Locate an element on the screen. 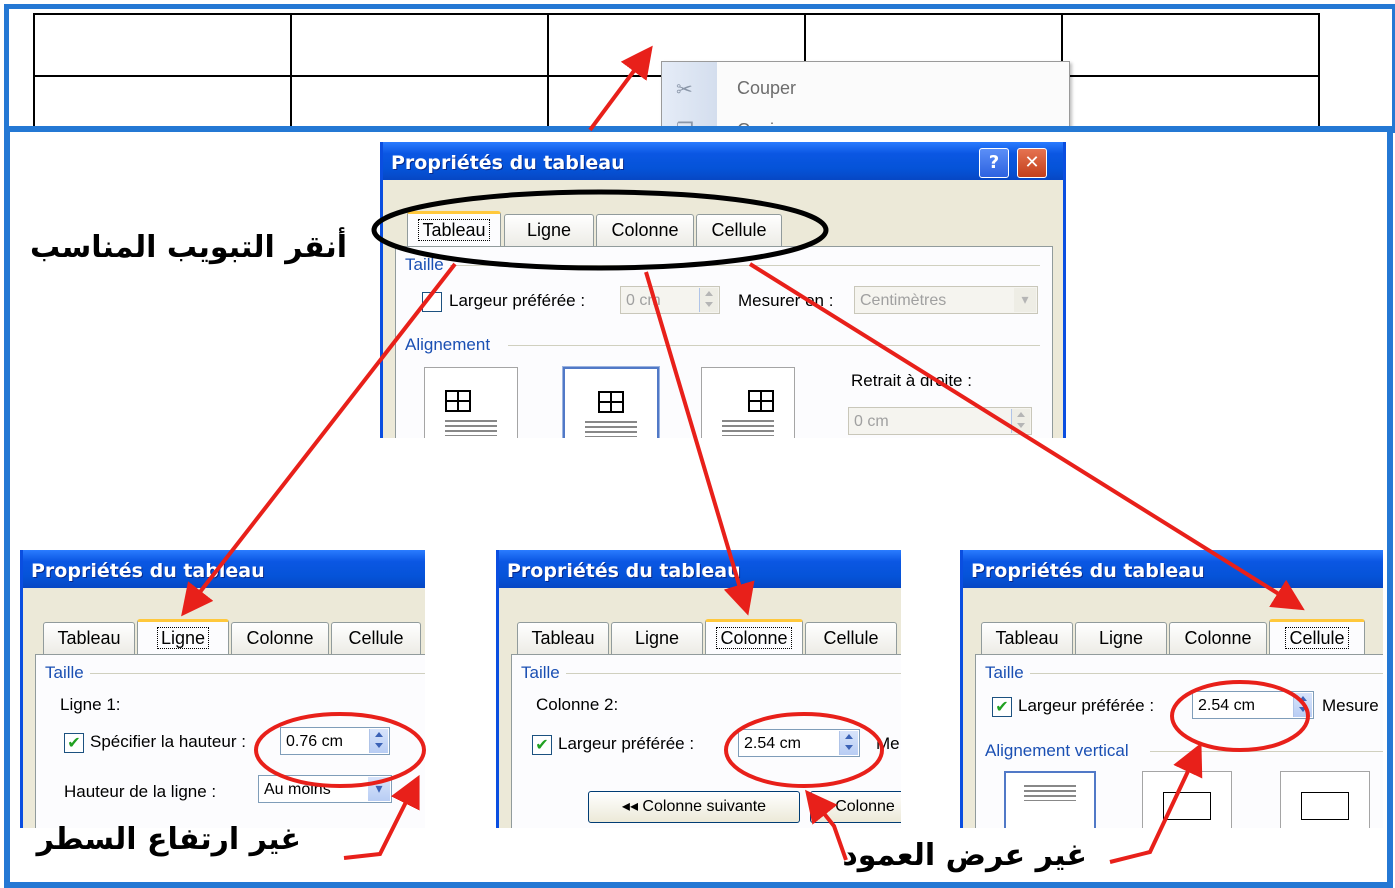 This screenshot has height=888, width=1395. context-menu: ✂ Couper ❐ Copier is located at coordinates (865, 97).